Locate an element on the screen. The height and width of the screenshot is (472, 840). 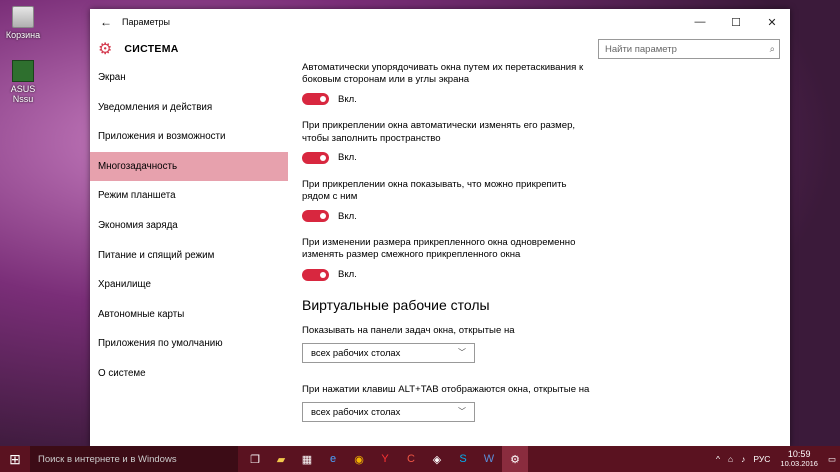
window-title: Параметры is located at coordinates (146, 22).